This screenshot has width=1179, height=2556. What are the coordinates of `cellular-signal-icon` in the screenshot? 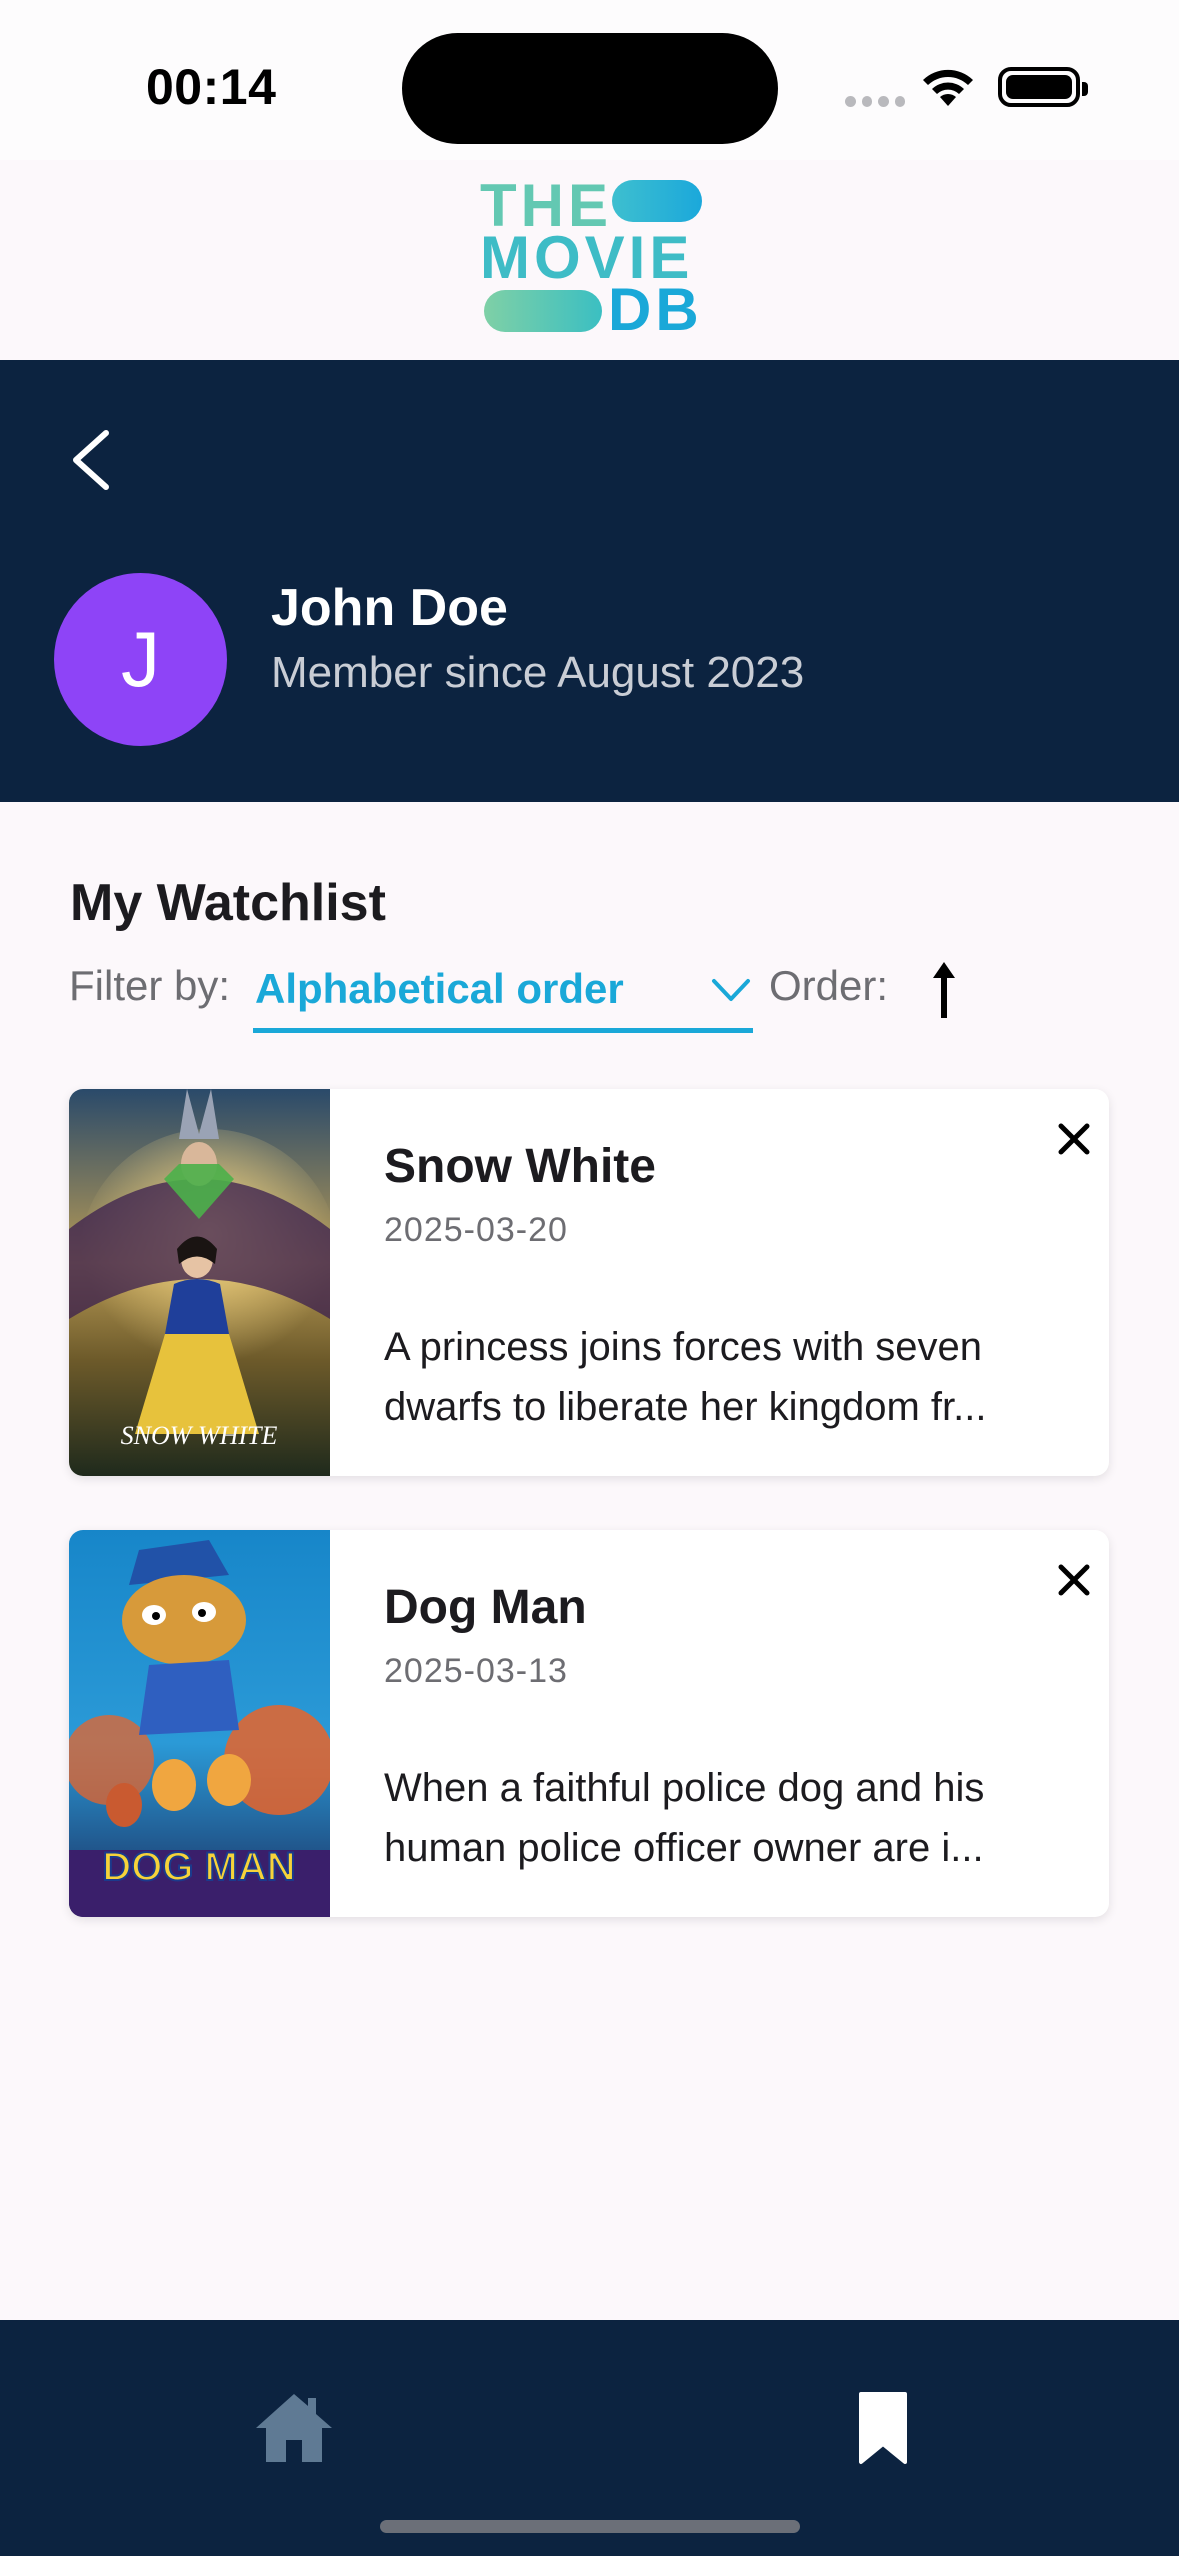 It's located at (875, 102).